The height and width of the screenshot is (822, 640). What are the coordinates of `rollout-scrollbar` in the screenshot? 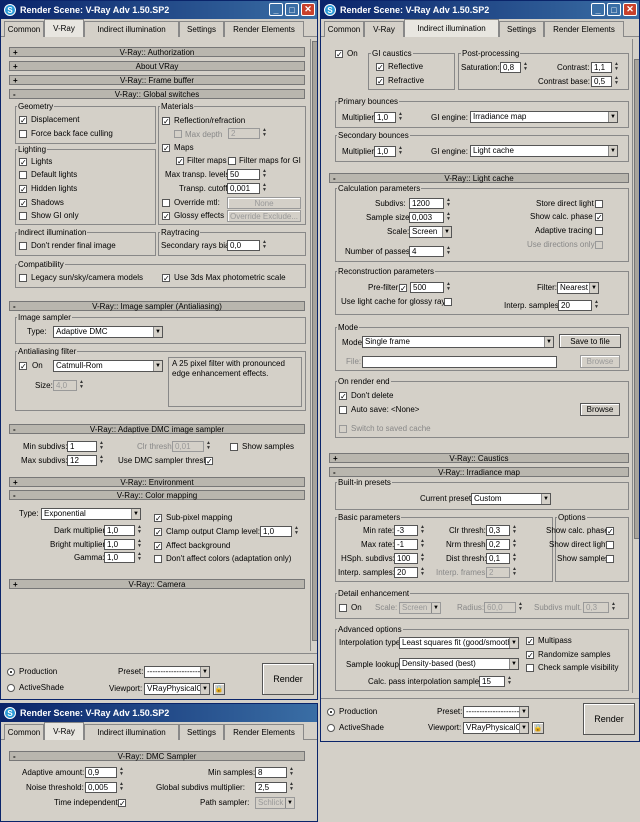 It's located at (313, 345).